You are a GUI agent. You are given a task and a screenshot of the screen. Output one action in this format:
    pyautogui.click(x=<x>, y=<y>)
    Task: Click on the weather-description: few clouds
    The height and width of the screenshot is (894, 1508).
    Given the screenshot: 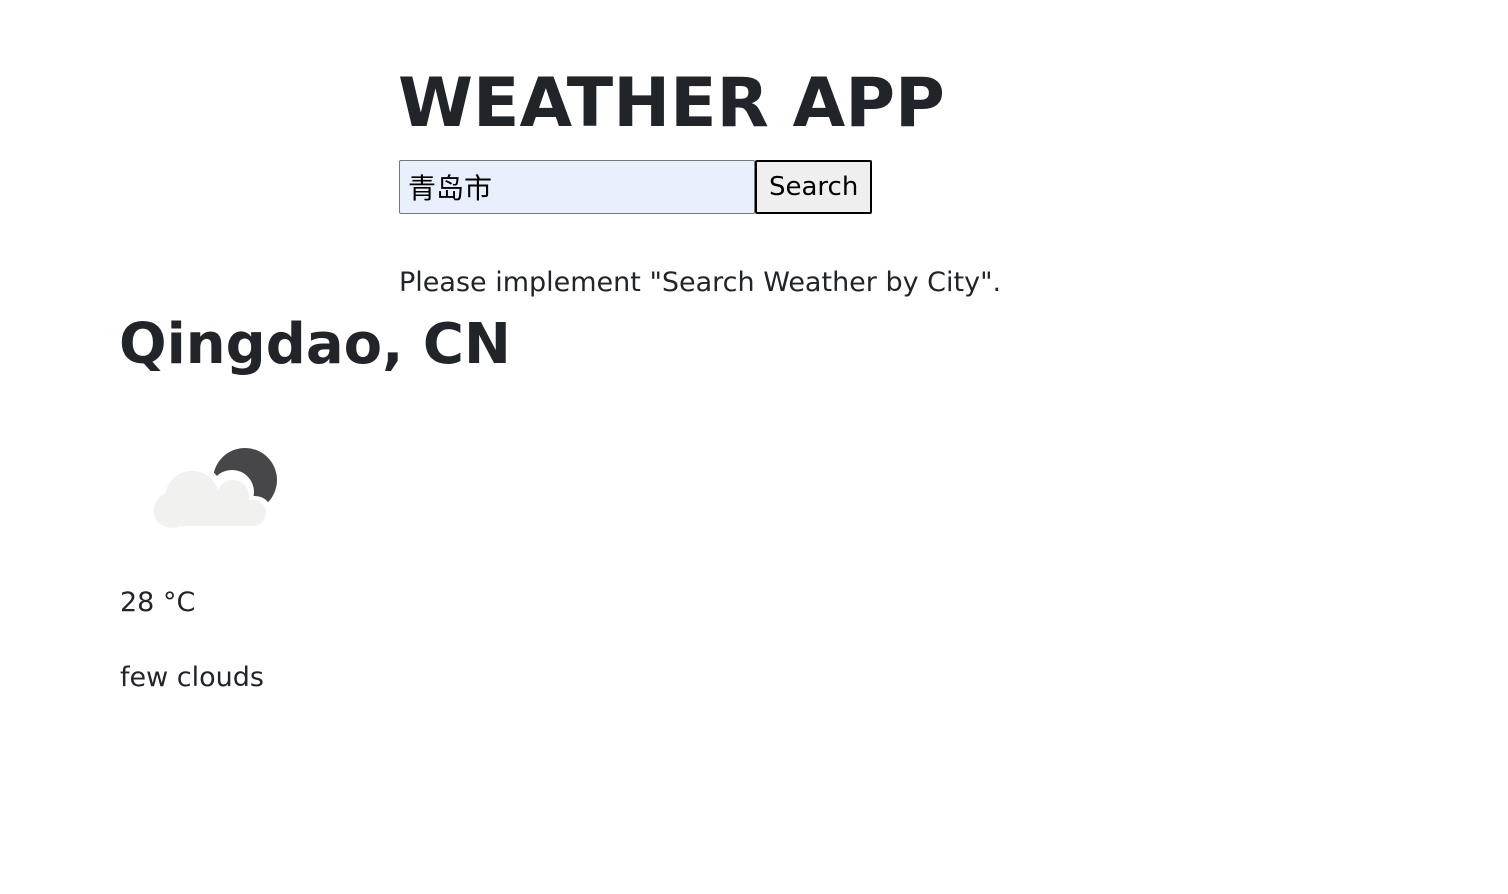 What is the action you would take?
    pyautogui.click(x=192, y=677)
    